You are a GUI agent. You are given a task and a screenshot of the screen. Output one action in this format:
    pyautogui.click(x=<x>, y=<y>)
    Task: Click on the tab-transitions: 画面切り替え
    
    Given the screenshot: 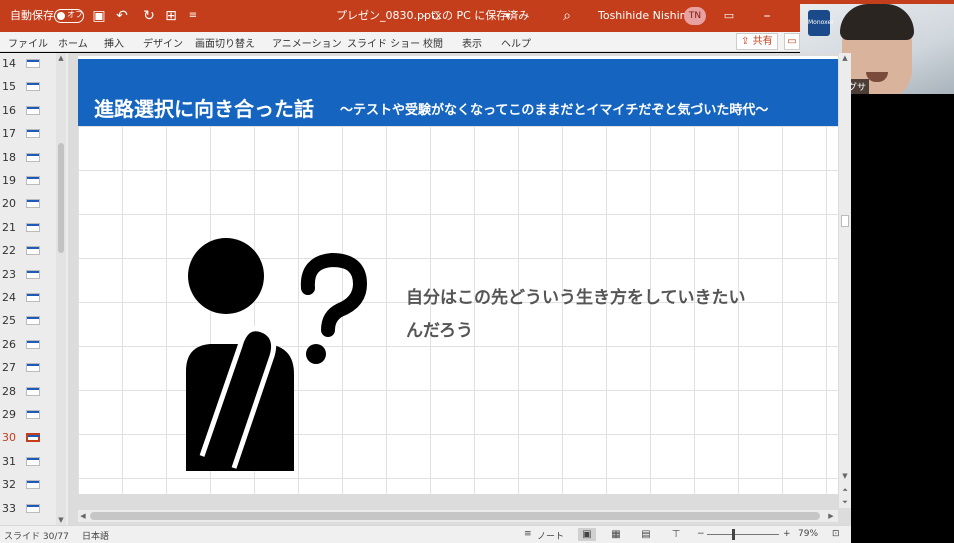 What is the action you would take?
    pyautogui.click(x=225, y=42)
    